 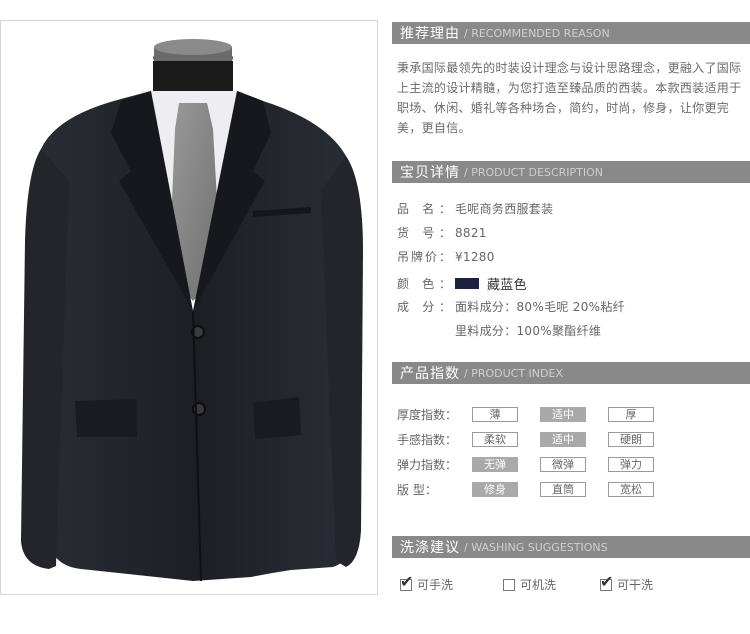 I want to click on detail-lining-row: 里料成分：100%聚酯纤维, so click(x=528, y=330).